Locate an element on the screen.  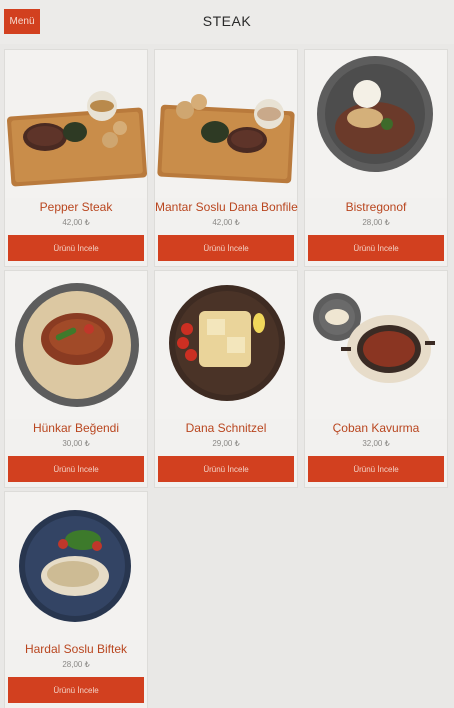
top-bar: Menü STEAK is located at coordinates (227, 22).